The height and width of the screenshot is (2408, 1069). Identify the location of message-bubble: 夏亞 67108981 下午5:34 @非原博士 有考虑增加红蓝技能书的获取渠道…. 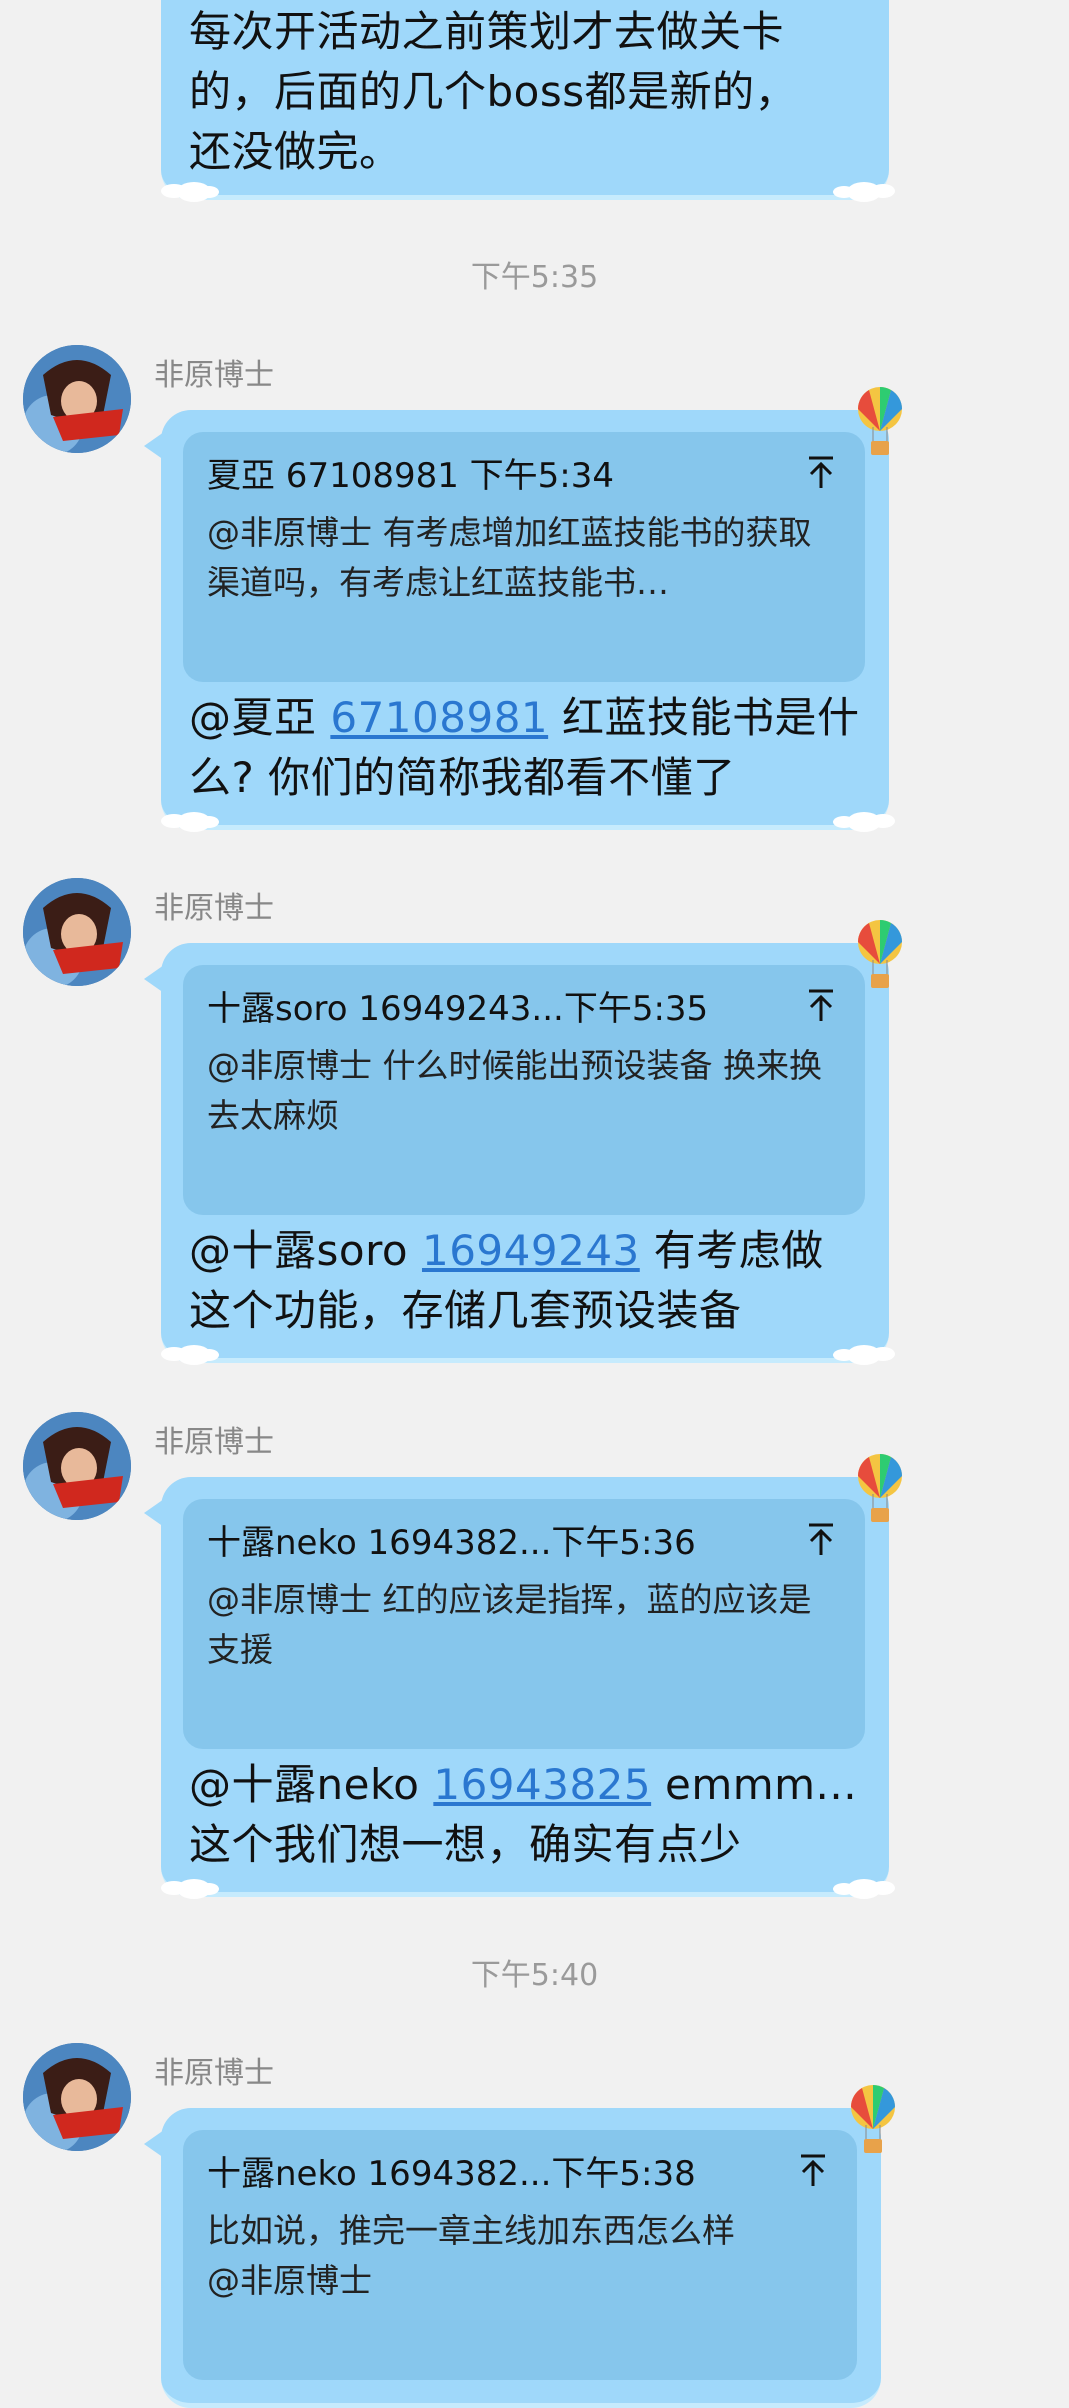
(519, 621).